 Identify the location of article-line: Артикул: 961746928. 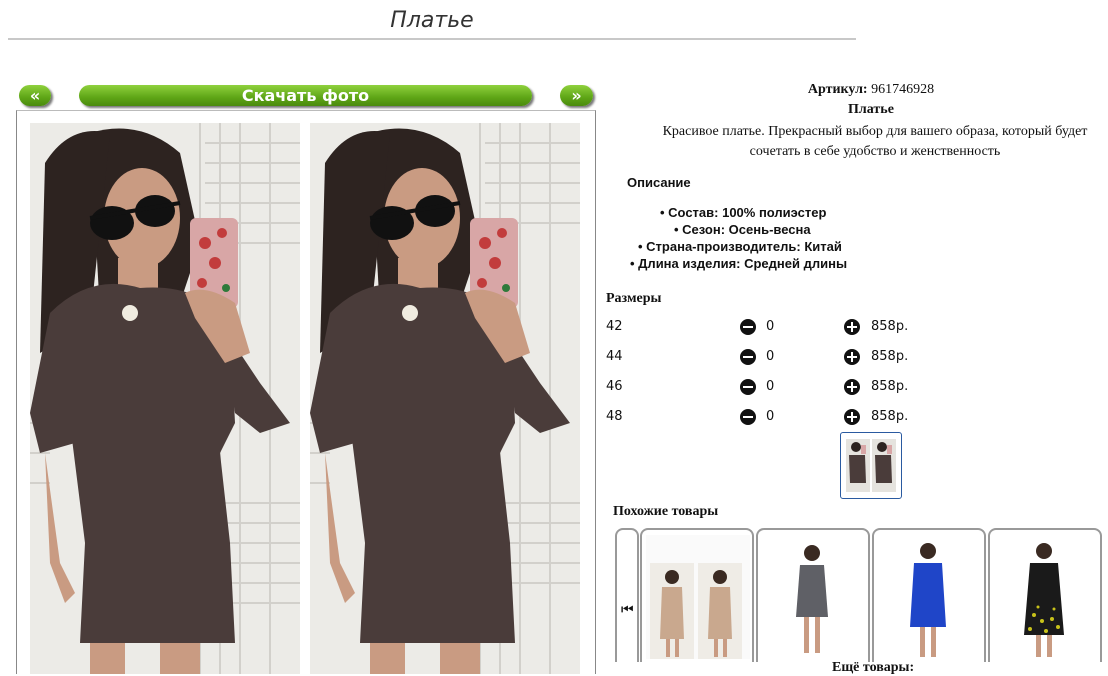
(854, 90).